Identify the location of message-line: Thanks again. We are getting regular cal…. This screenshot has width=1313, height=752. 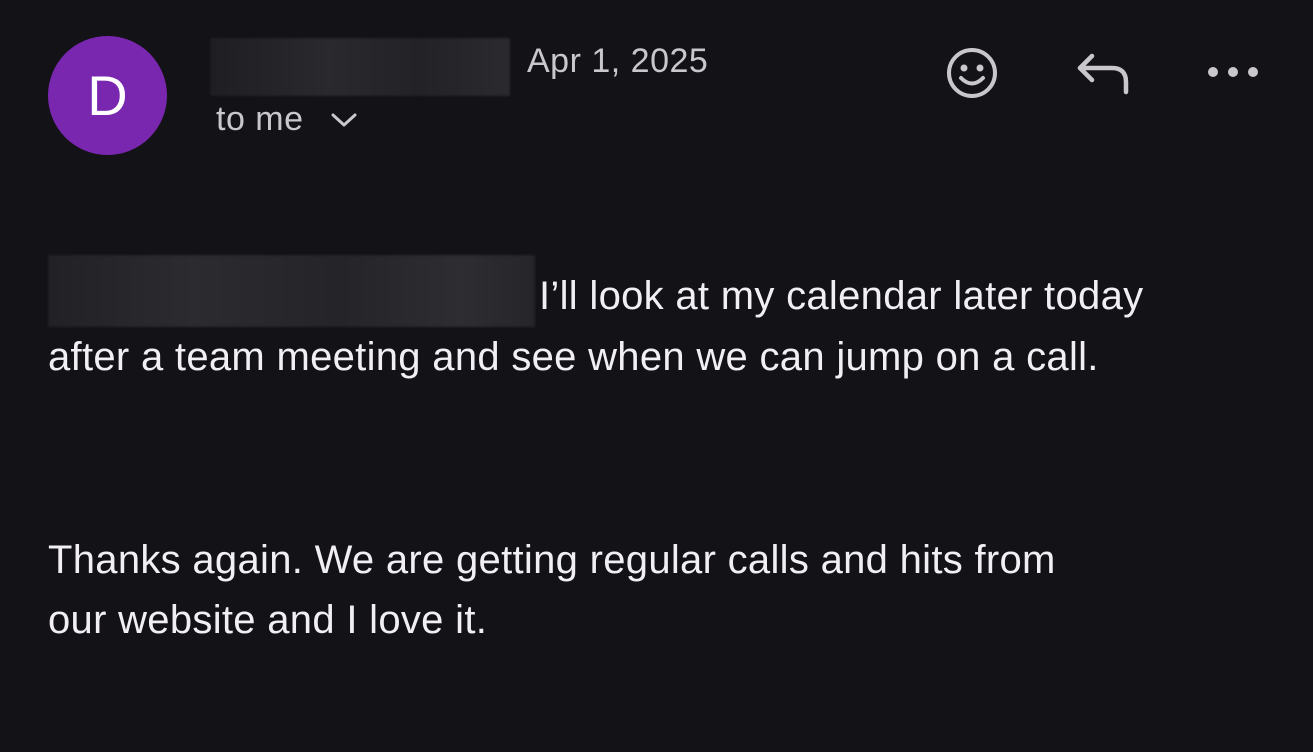
(552, 560).